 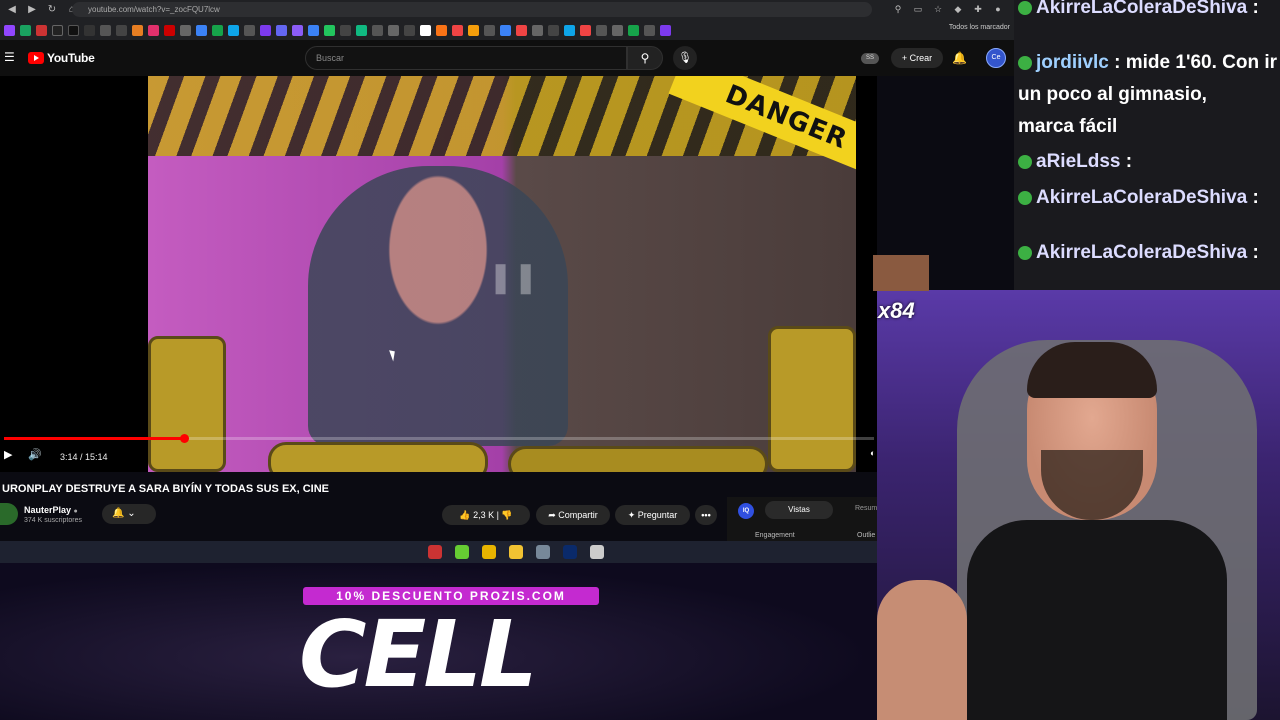 I want to click on notifications-bell-icon: 🔔, so click(x=959, y=58).